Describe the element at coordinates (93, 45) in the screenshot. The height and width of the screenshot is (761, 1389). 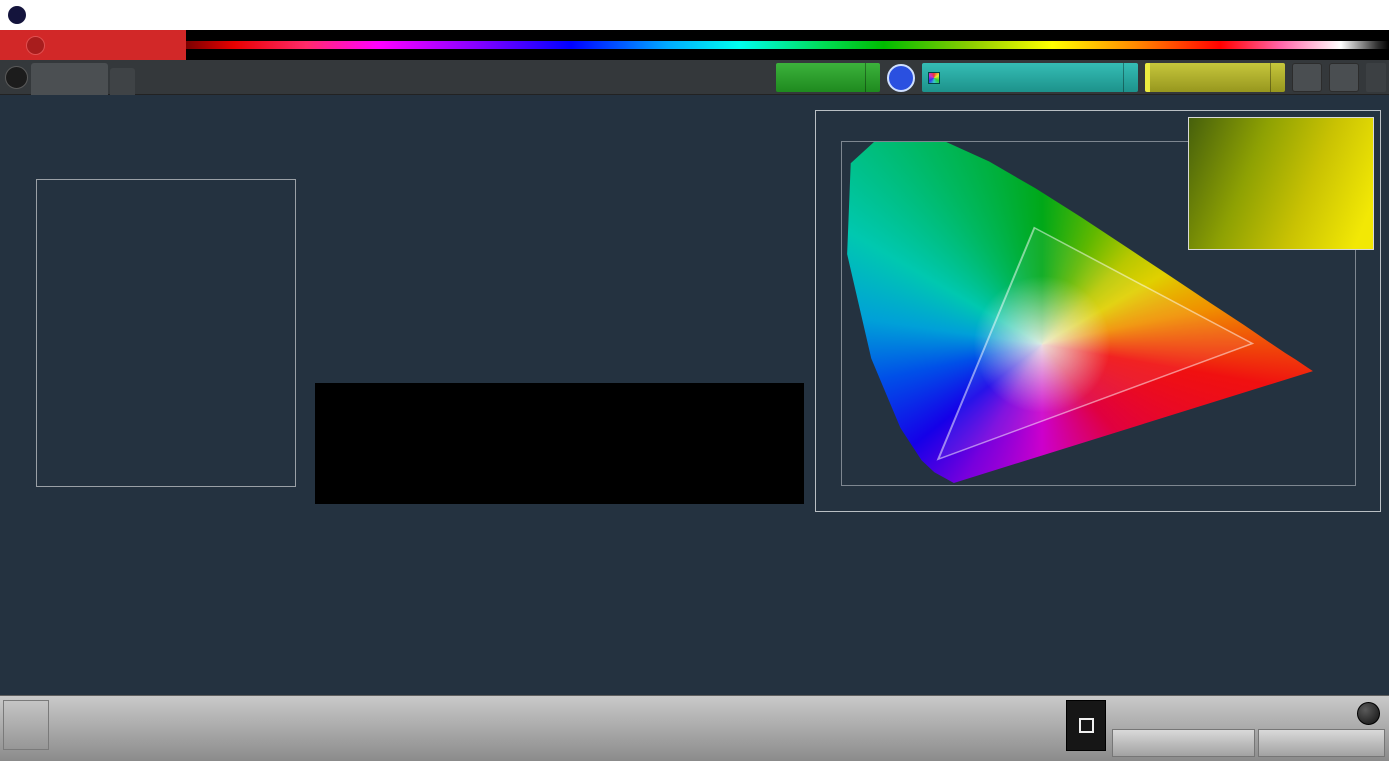
I see `calman-logo-menu` at that location.